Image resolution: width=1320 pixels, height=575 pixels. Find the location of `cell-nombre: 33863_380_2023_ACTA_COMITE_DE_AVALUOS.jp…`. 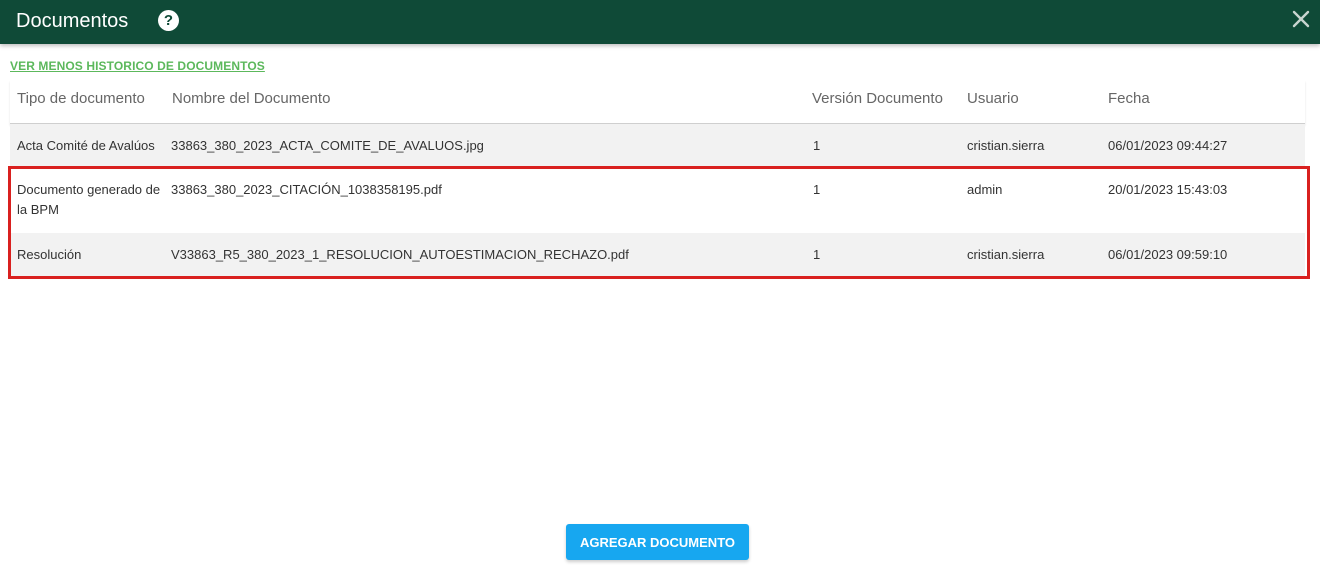

cell-nombre: 33863_380_2023_ACTA_COMITE_DE_AVALUOS.jp… is located at coordinates (327, 146).